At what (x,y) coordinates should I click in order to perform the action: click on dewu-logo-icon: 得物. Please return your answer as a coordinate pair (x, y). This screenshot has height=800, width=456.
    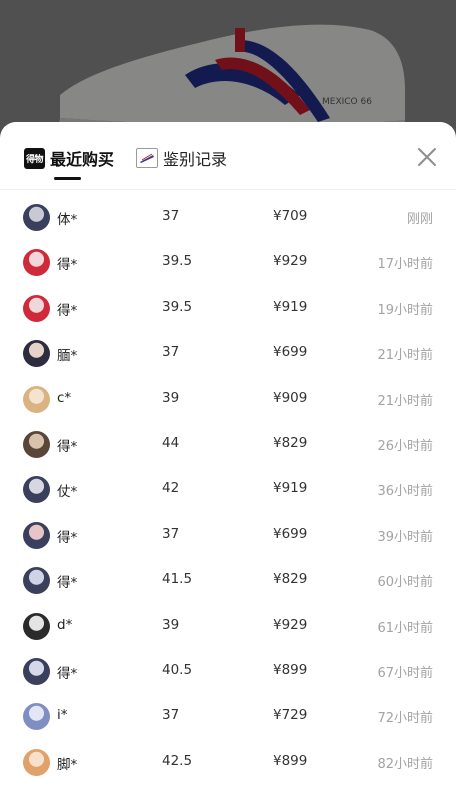
    Looking at the image, I should click on (34, 158).